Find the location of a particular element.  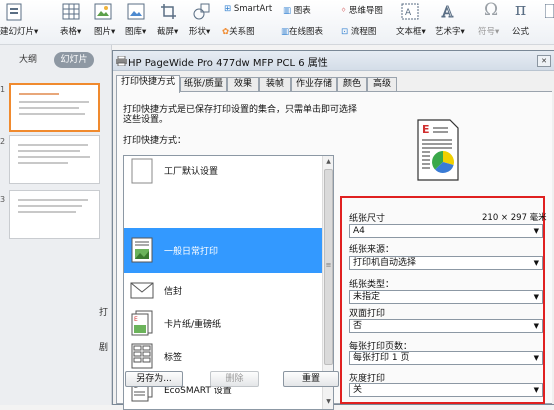

textbox-icon: A is located at coordinates (410, 11).